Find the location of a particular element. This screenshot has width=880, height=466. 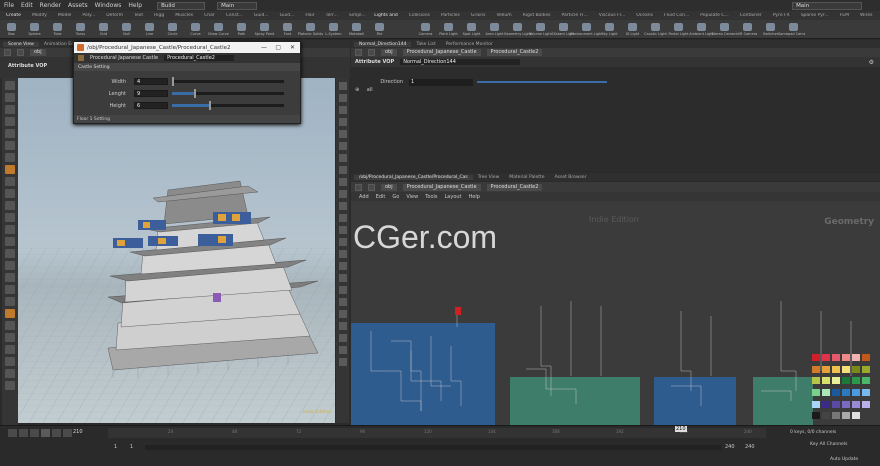

tab-asset-browser: Asset Browser is located at coordinates (571, 177).